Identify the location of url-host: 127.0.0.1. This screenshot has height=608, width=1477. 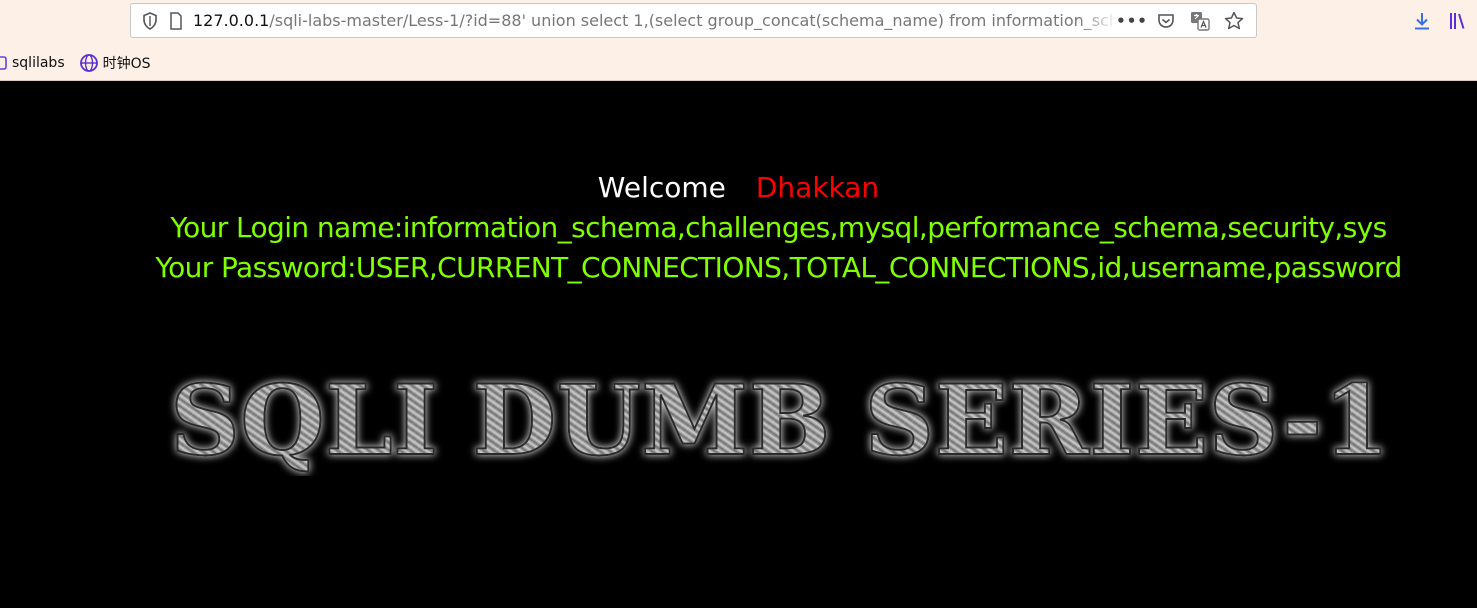
(231, 20).